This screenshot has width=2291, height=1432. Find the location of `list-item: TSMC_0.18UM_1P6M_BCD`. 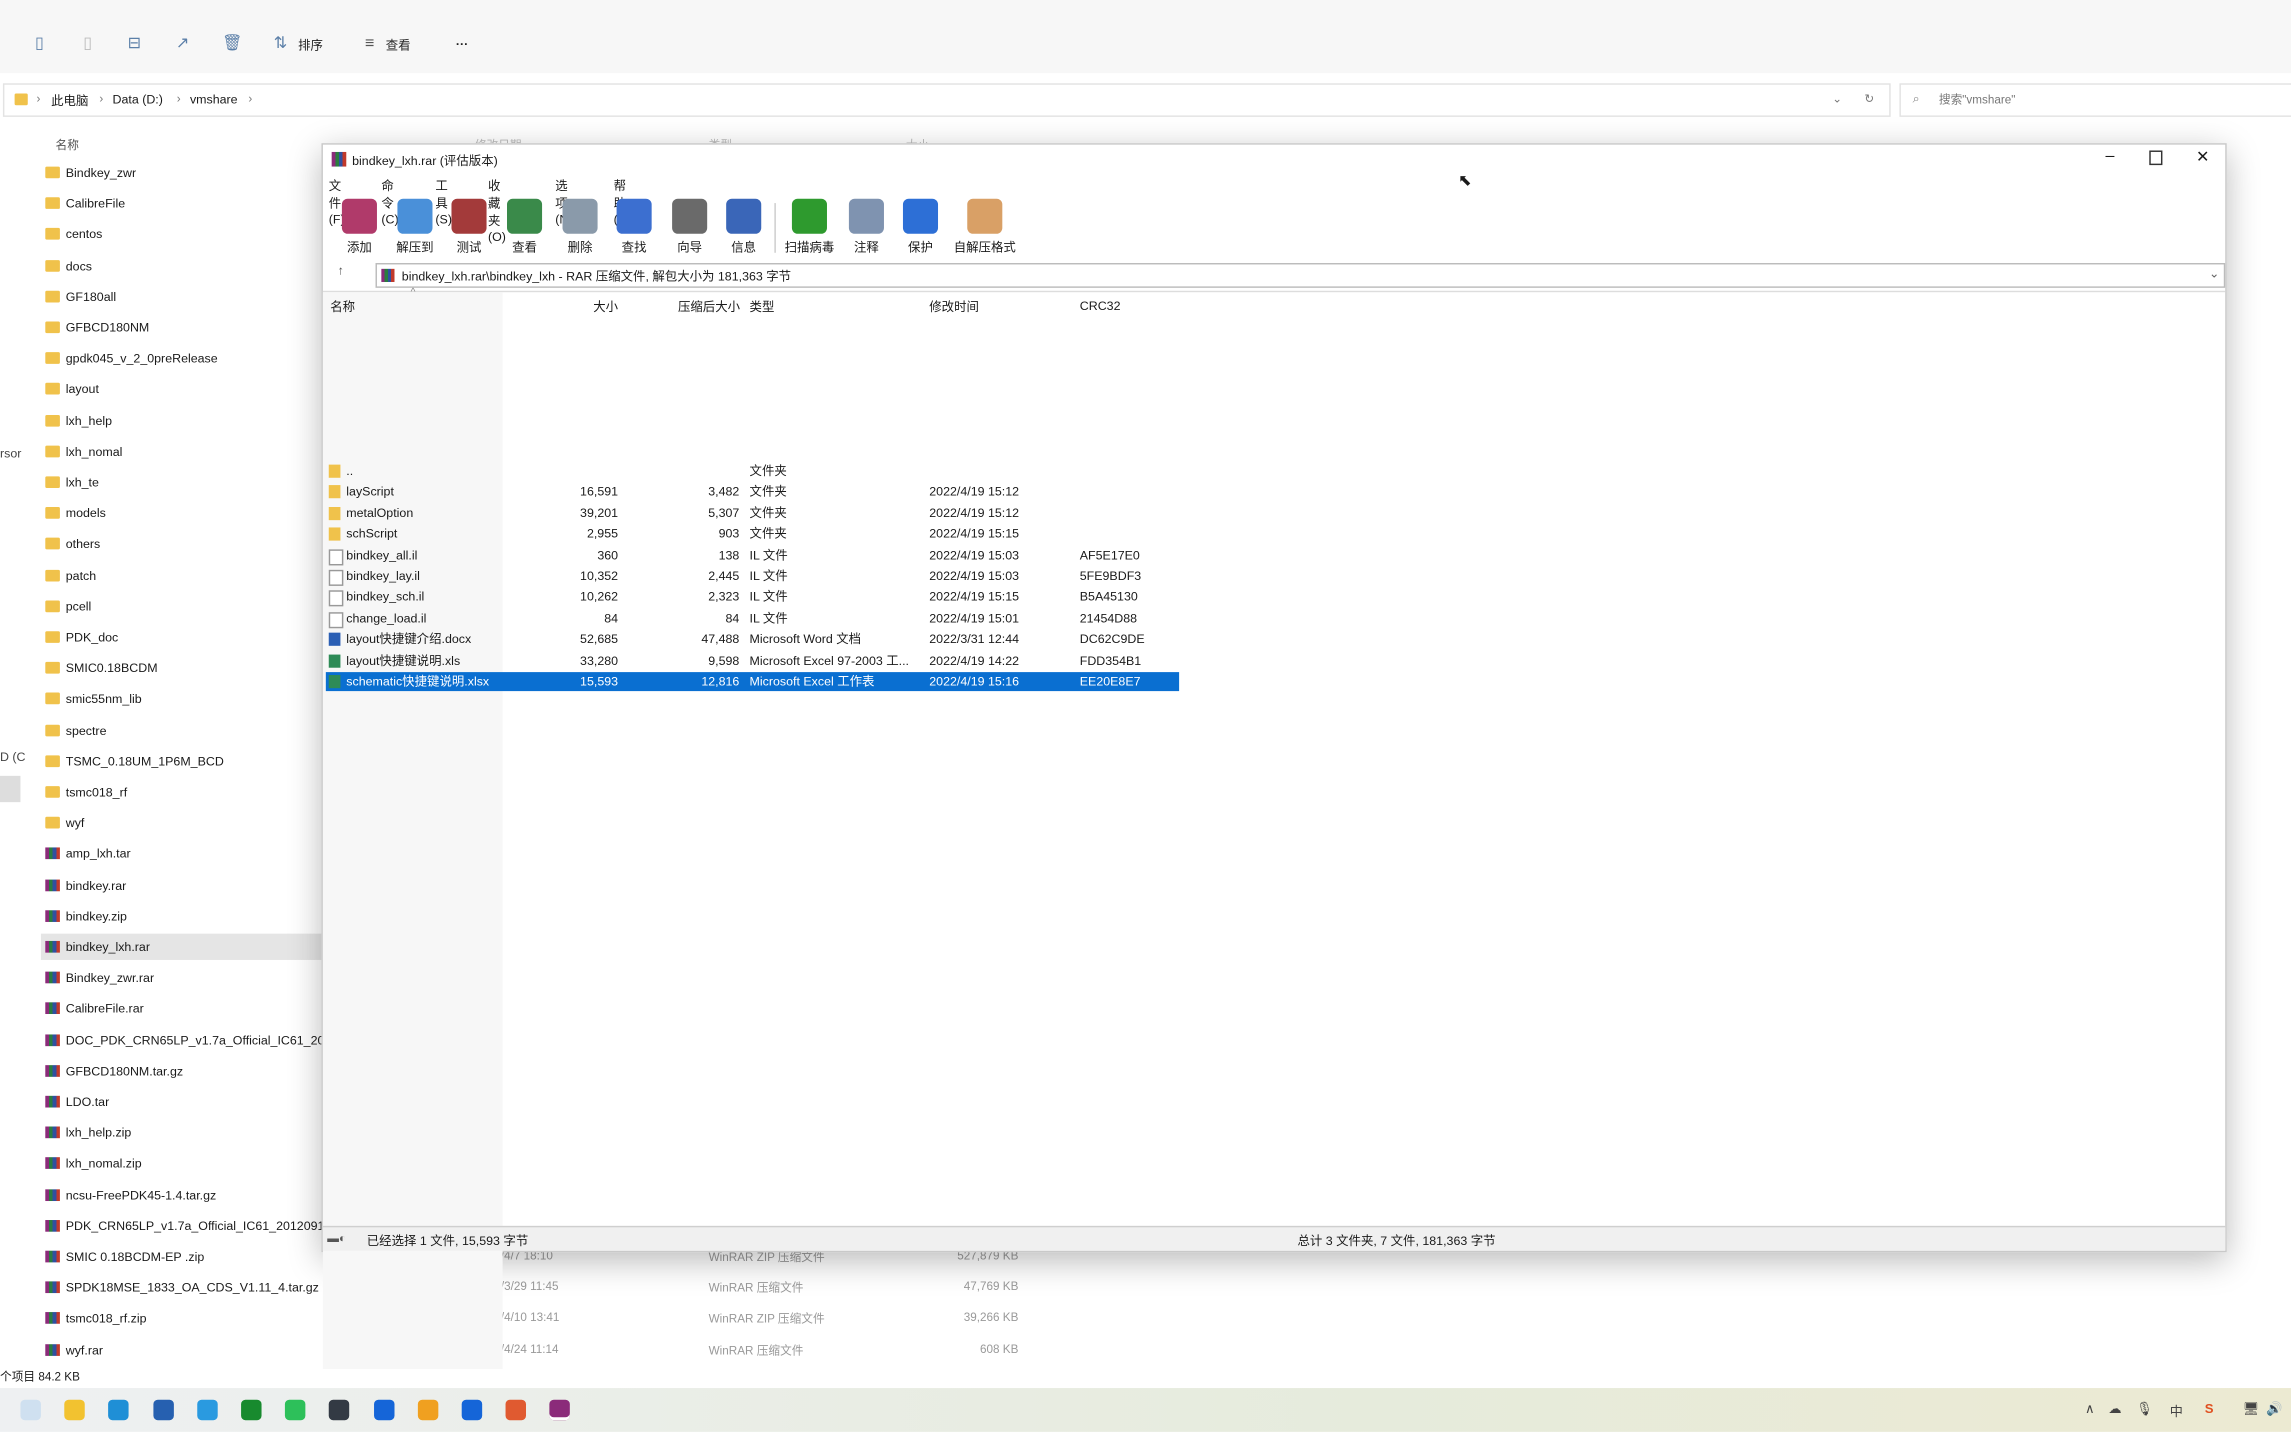

list-item: TSMC_0.18UM_1P6M_BCD is located at coordinates (181, 761).